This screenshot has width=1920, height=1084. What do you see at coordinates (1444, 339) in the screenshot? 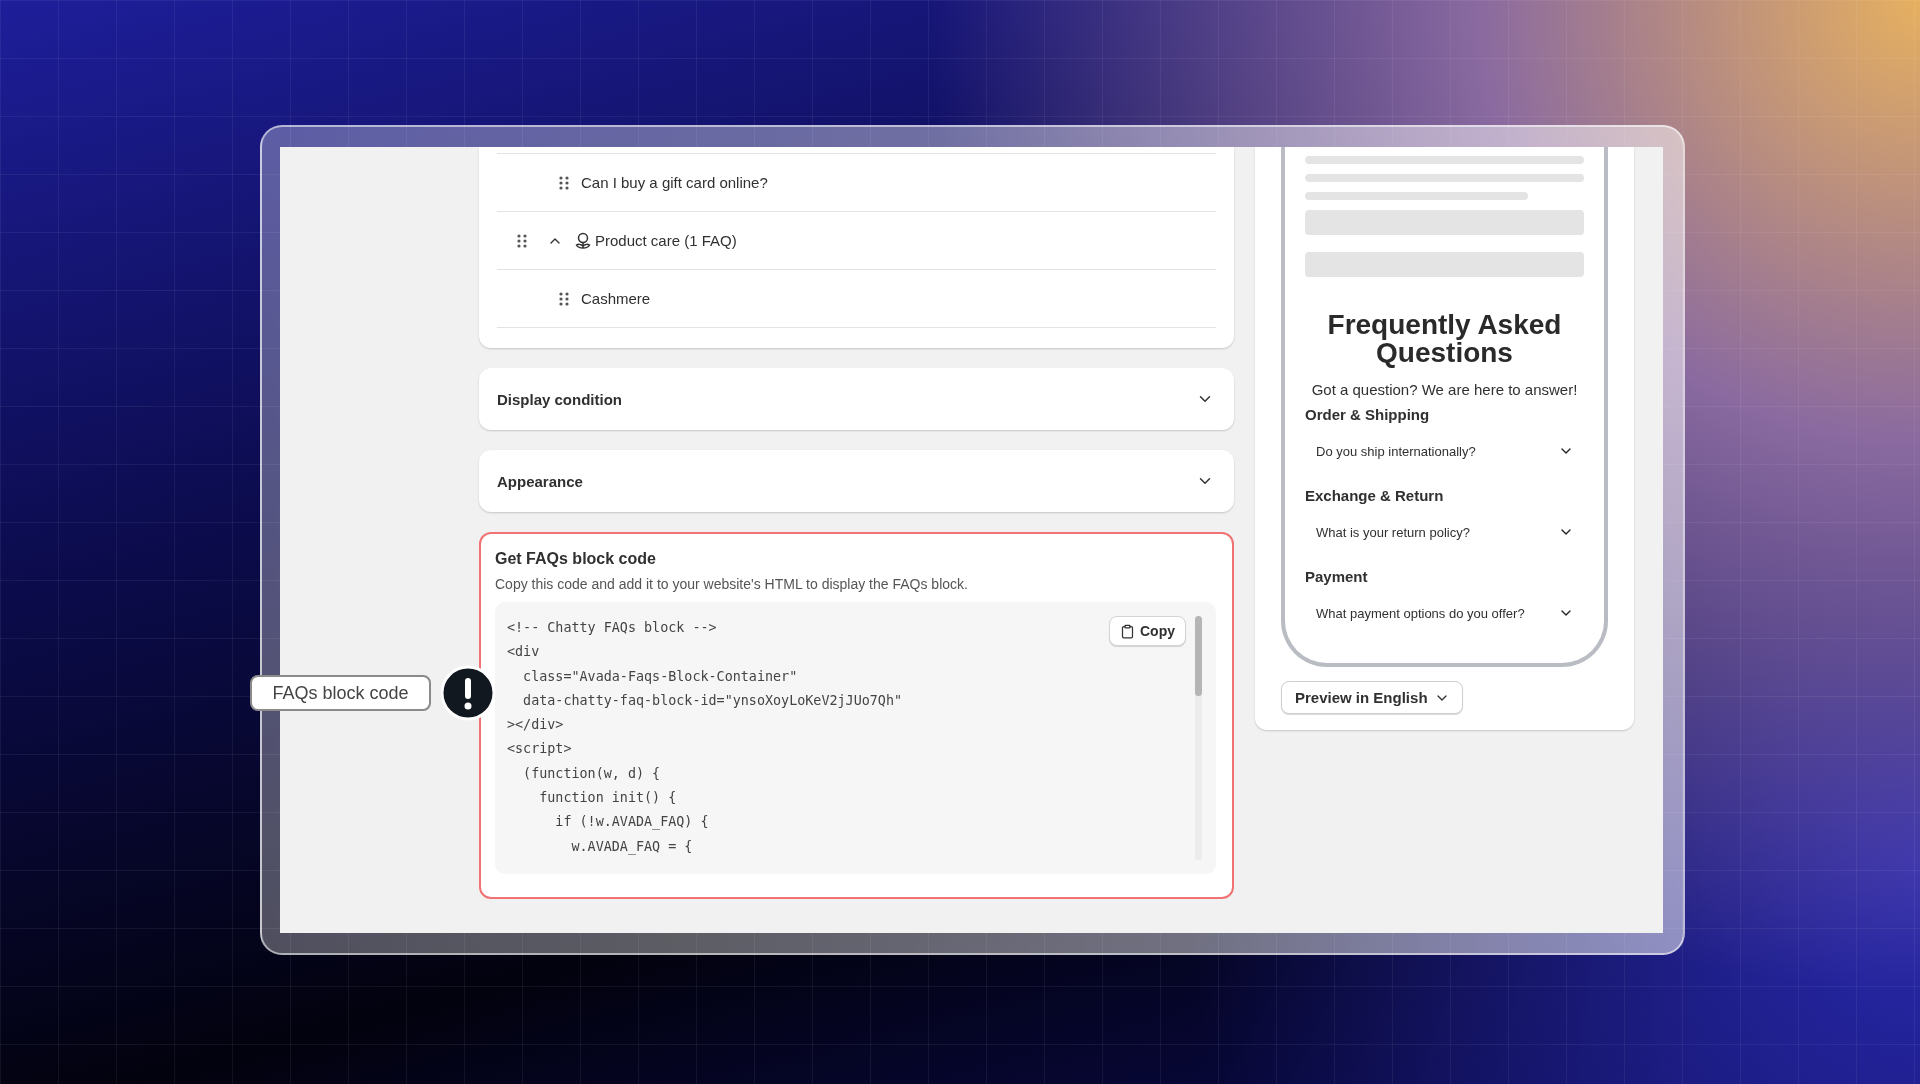
I see `preview-title: Frequently Asked Questions` at bounding box center [1444, 339].